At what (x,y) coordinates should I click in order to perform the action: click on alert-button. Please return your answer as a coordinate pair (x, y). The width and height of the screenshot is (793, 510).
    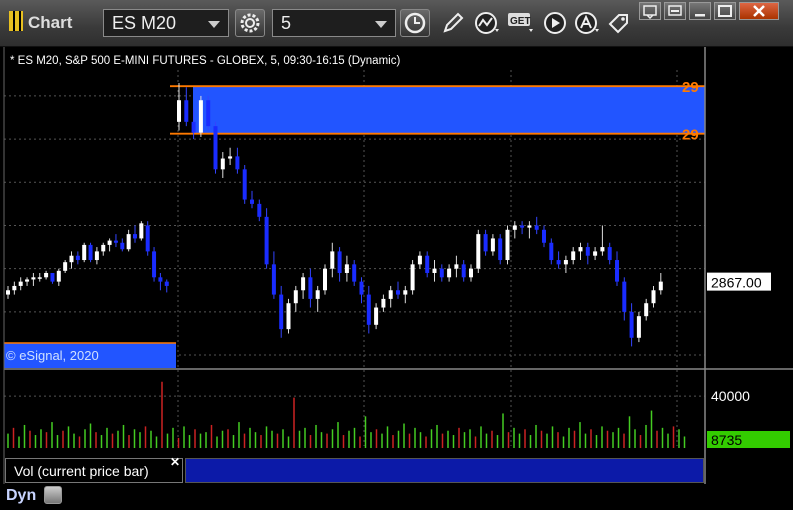
    Looking at the image, I should click on (586, 23).